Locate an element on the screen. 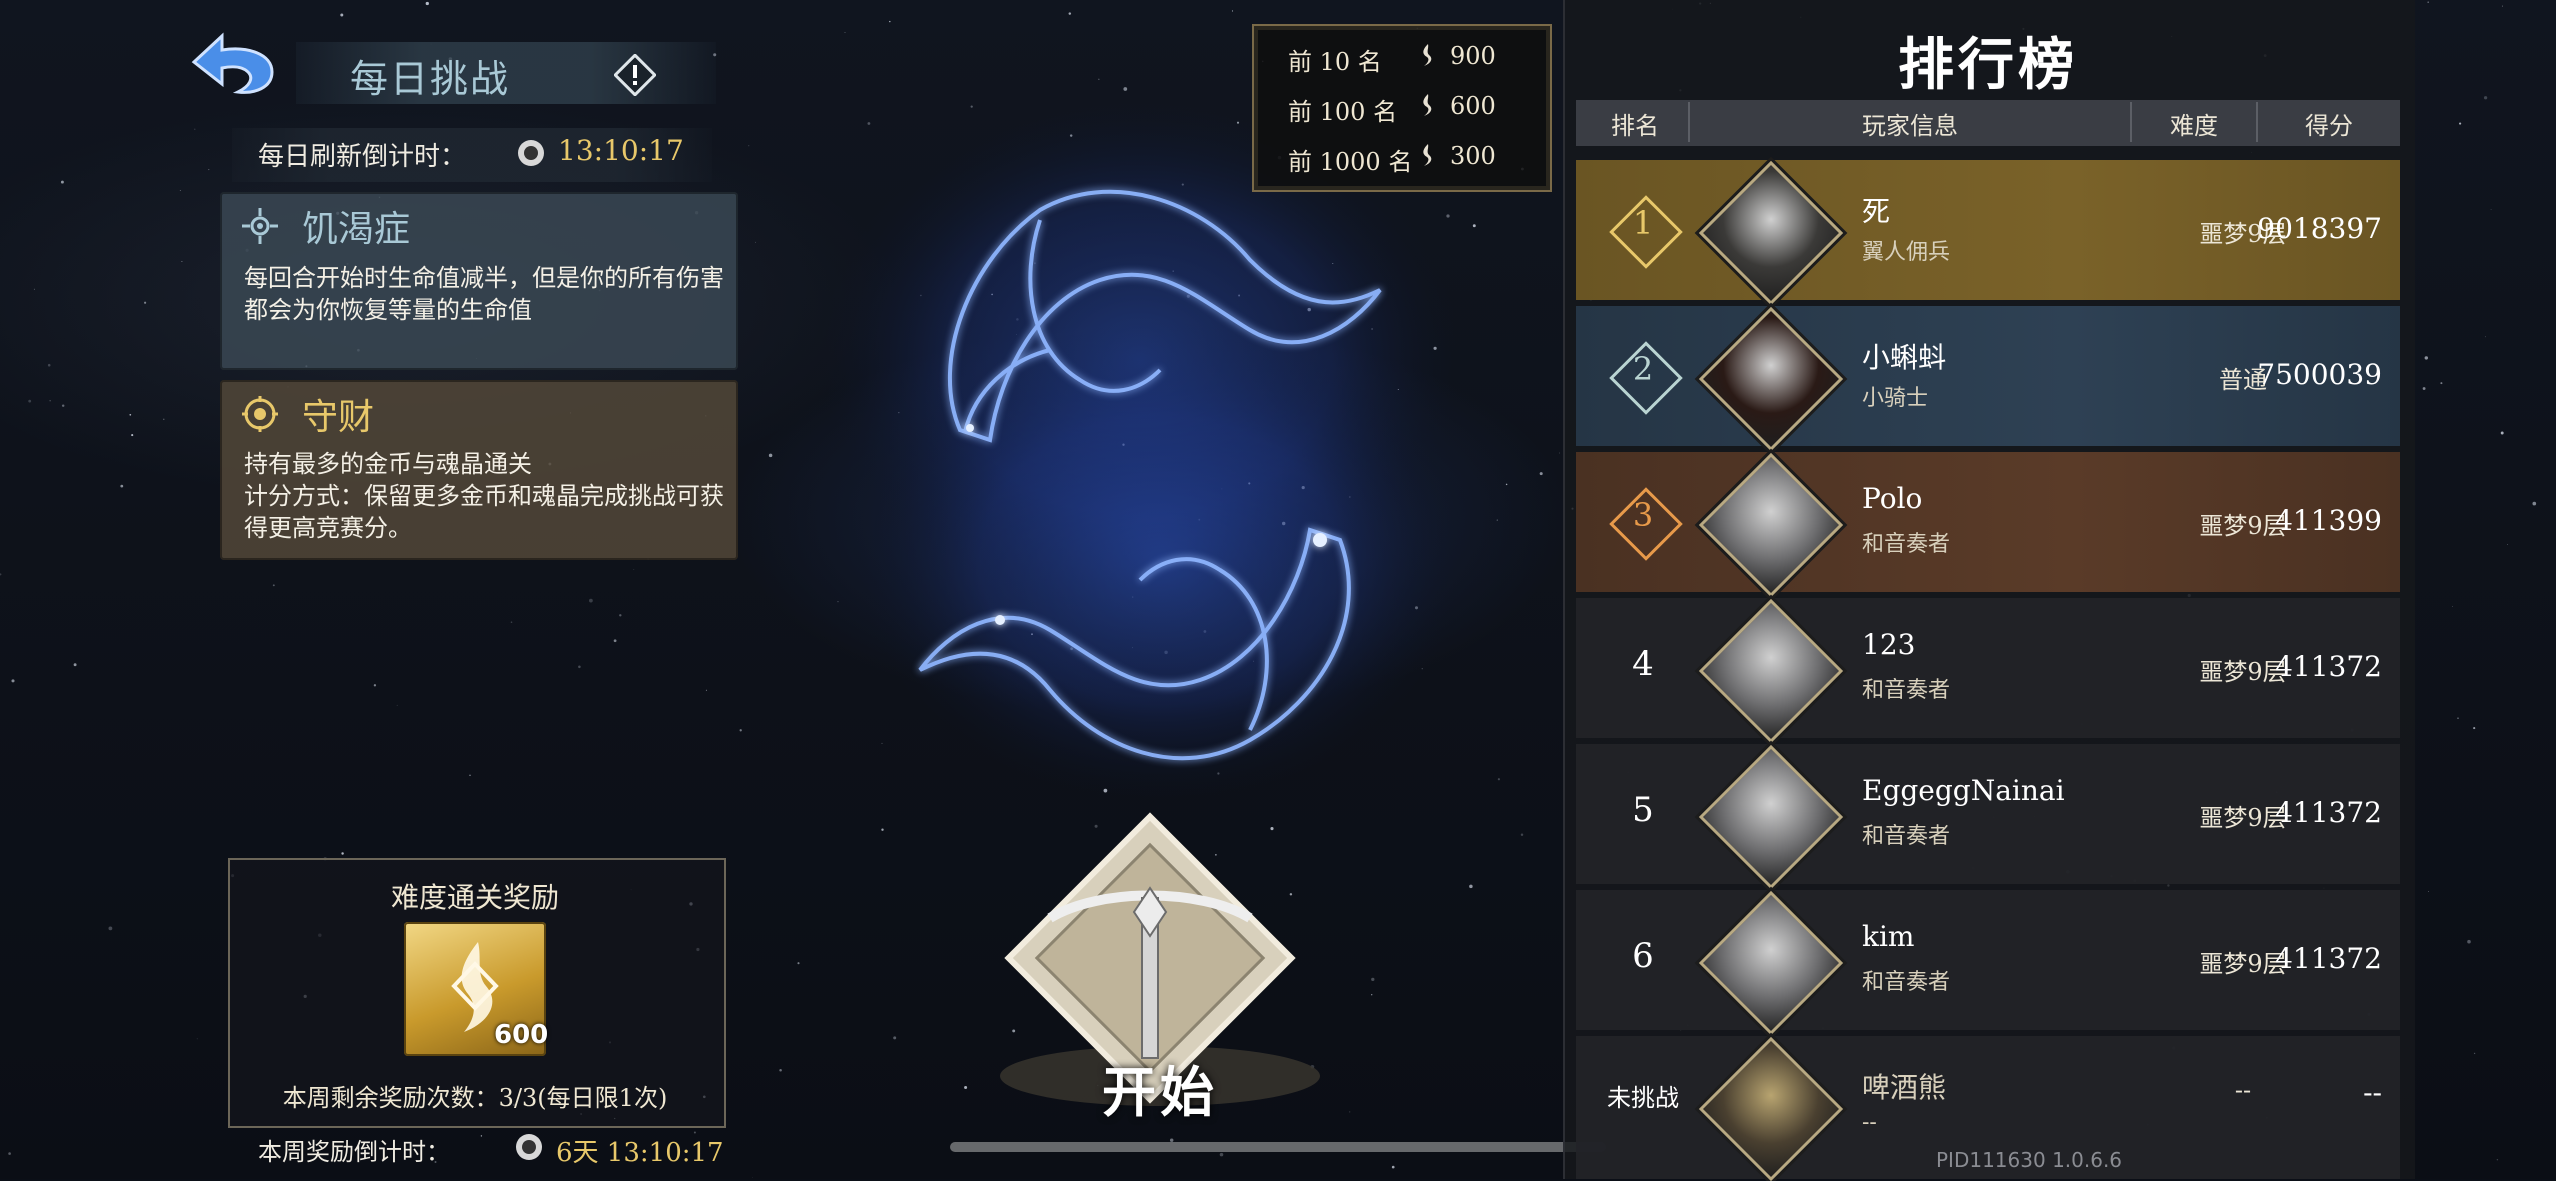  rank-number: 6 is located at coordinates (1643, 956).